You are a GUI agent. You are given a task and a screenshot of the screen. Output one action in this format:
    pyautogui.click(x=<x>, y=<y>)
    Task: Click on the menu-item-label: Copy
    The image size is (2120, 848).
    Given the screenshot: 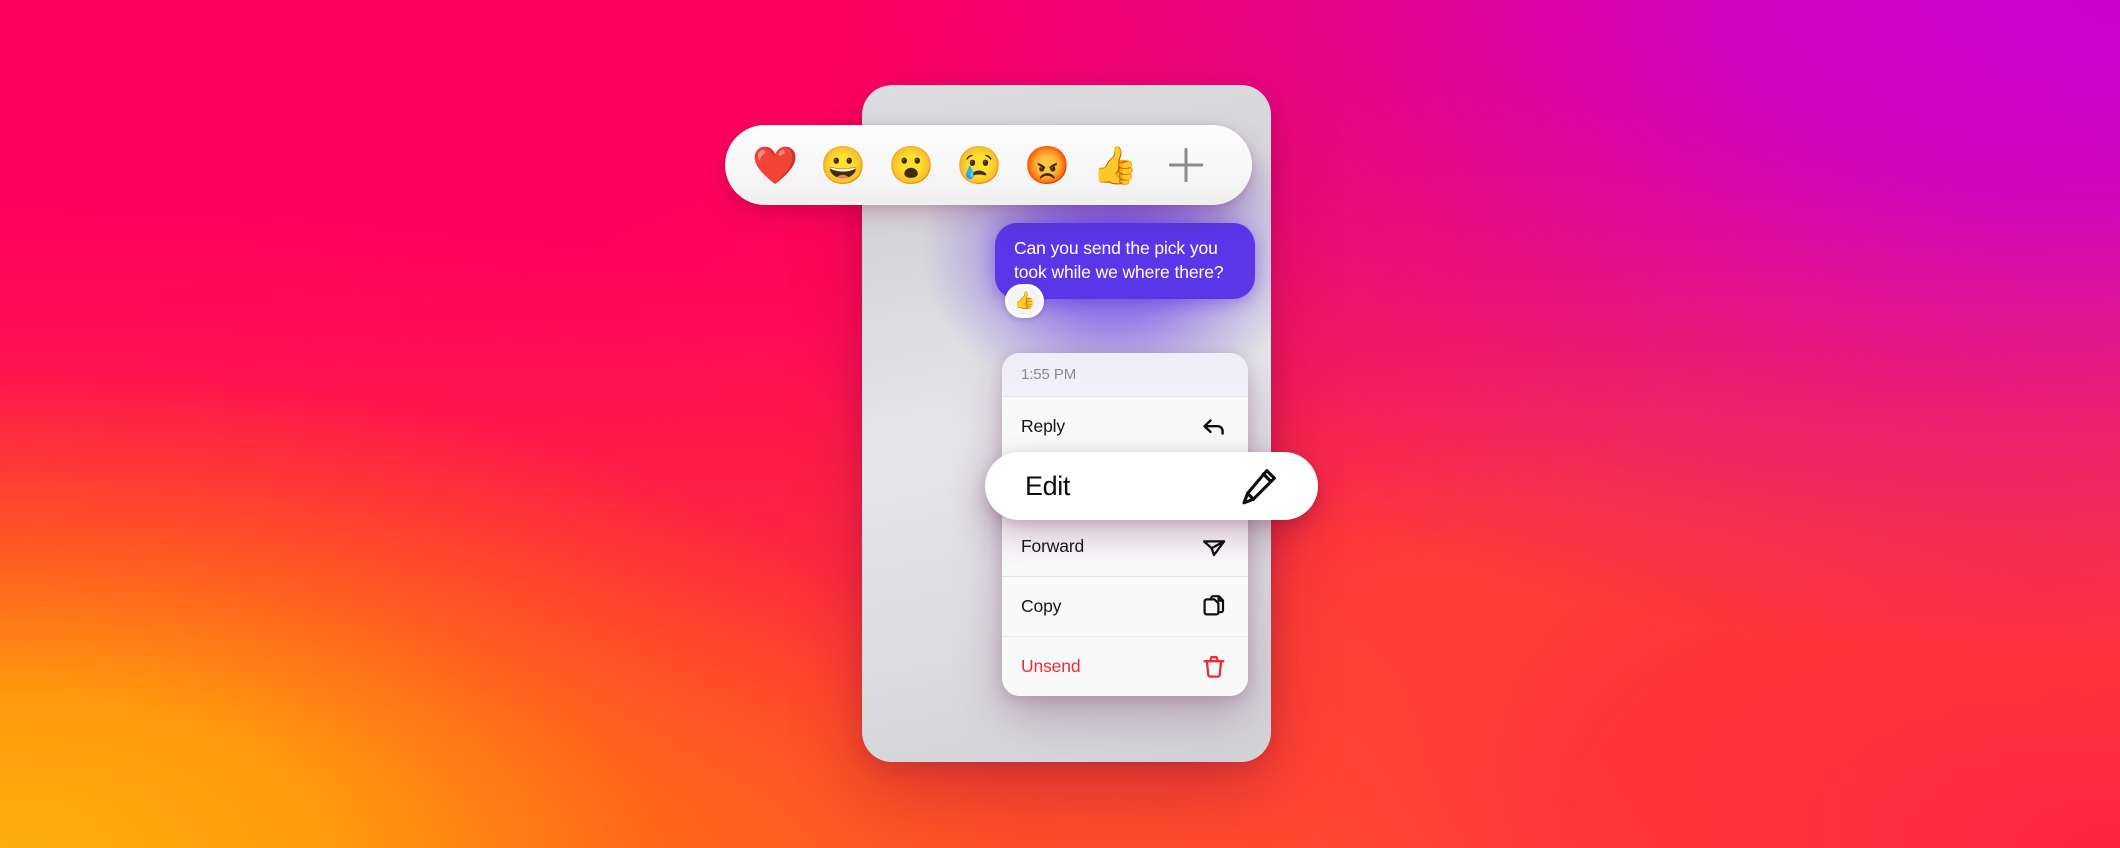 What is the action you would take?
    pyautogui.click(x=1041, y=606)
    